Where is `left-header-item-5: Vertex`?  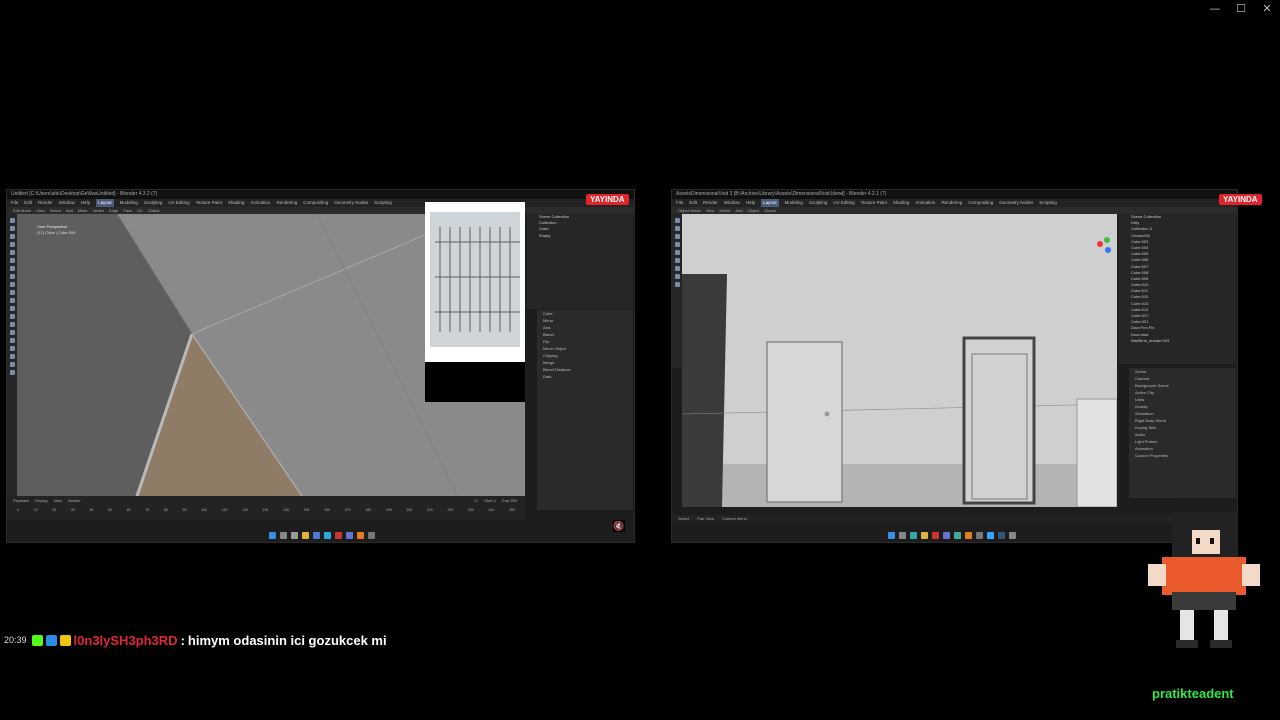
left-header-item-5: Vertex is located at coordinates (98, 210).